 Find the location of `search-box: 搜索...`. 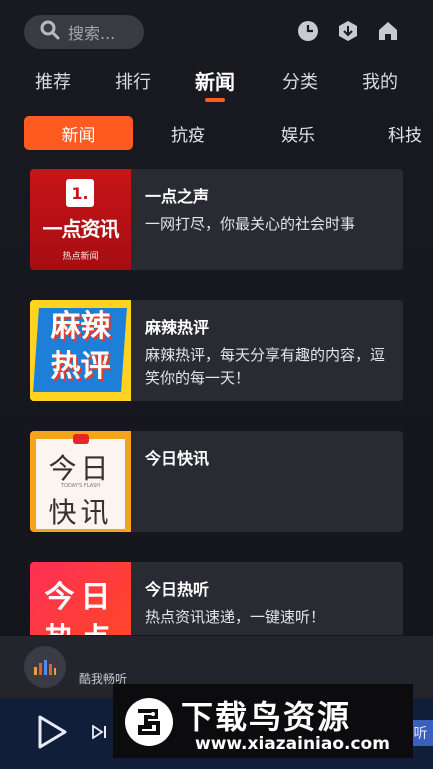

search-box: 搜索... is located at coordinates (84, 32).